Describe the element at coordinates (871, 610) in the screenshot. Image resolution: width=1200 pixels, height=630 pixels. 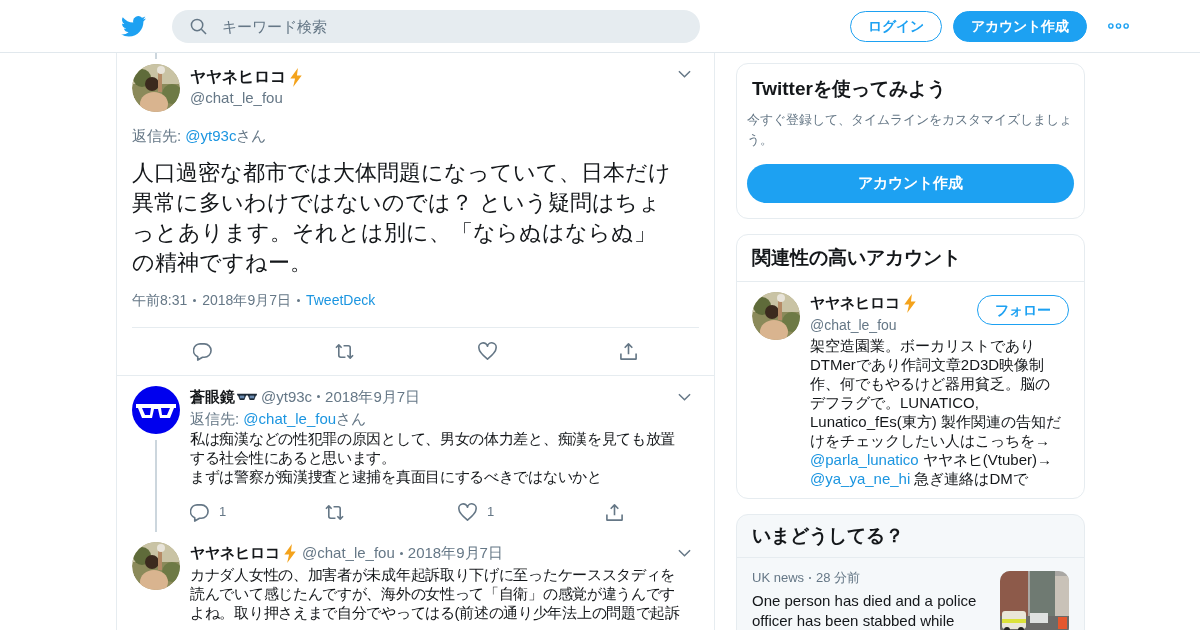
I see `news-headline: One person has died and a police officer has been stabbed while` at that location.